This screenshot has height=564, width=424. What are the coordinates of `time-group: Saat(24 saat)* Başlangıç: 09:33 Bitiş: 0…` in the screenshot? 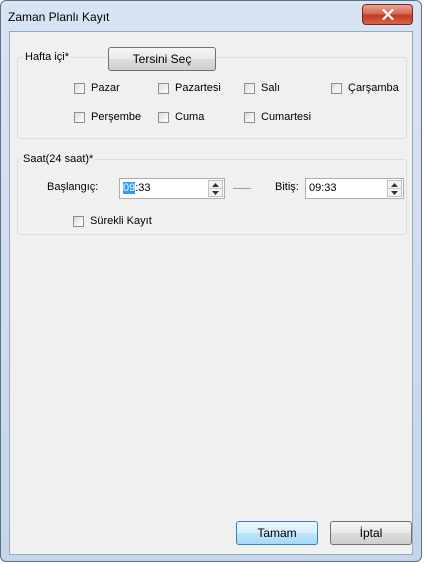 It's located at (212, 194).